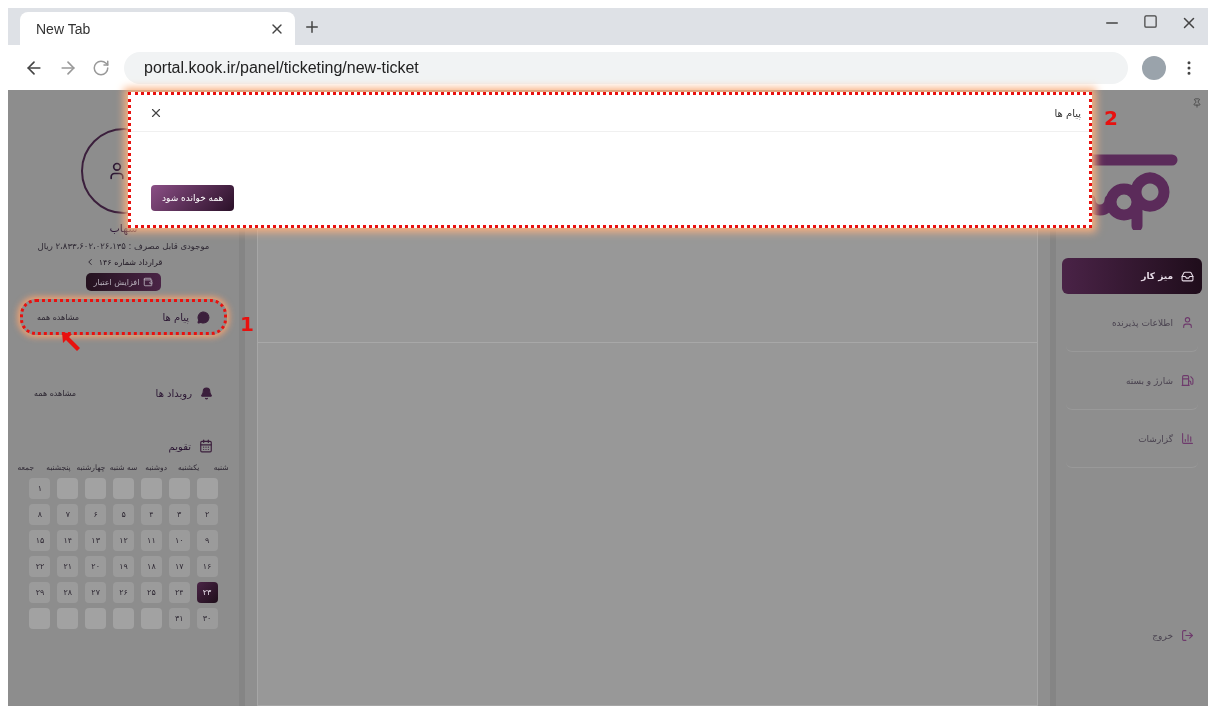  Describe the element at coordinates (151, 592) in the screenshot. I see `calendar-day: ۲۵` at that location.